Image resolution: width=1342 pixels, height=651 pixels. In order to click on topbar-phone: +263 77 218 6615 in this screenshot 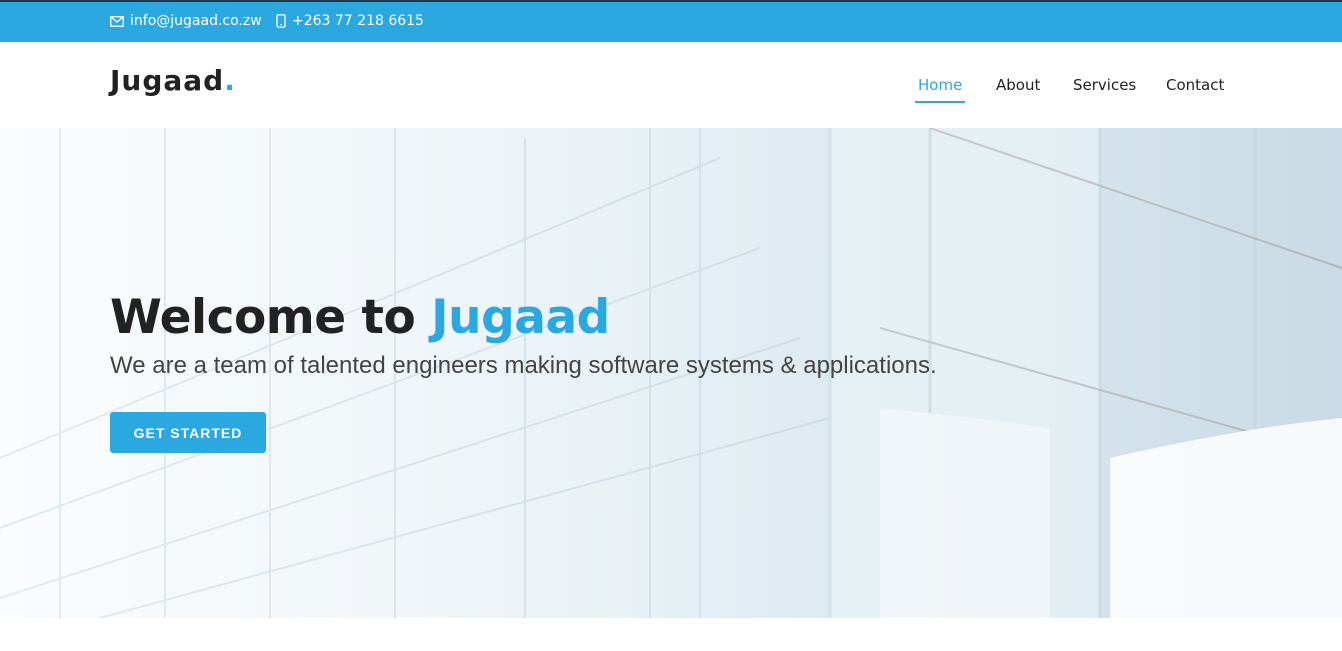, I will do `click(350, 21)`.